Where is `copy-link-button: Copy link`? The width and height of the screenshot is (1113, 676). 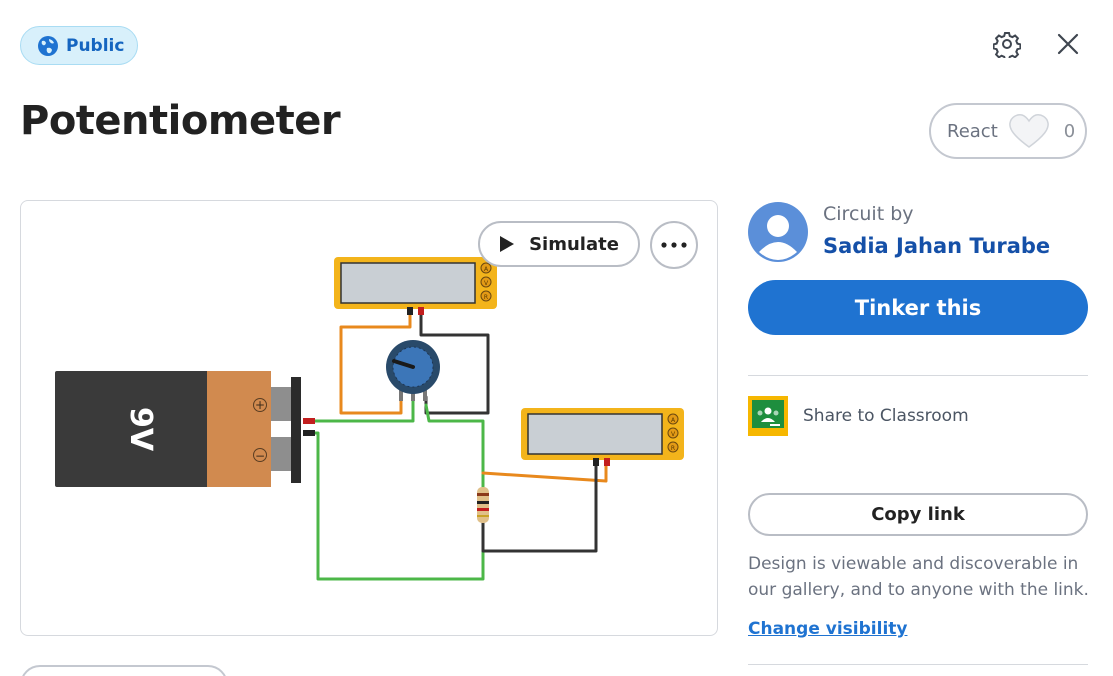
copy-link-button: Copy link is located at coordinates (918, 514).